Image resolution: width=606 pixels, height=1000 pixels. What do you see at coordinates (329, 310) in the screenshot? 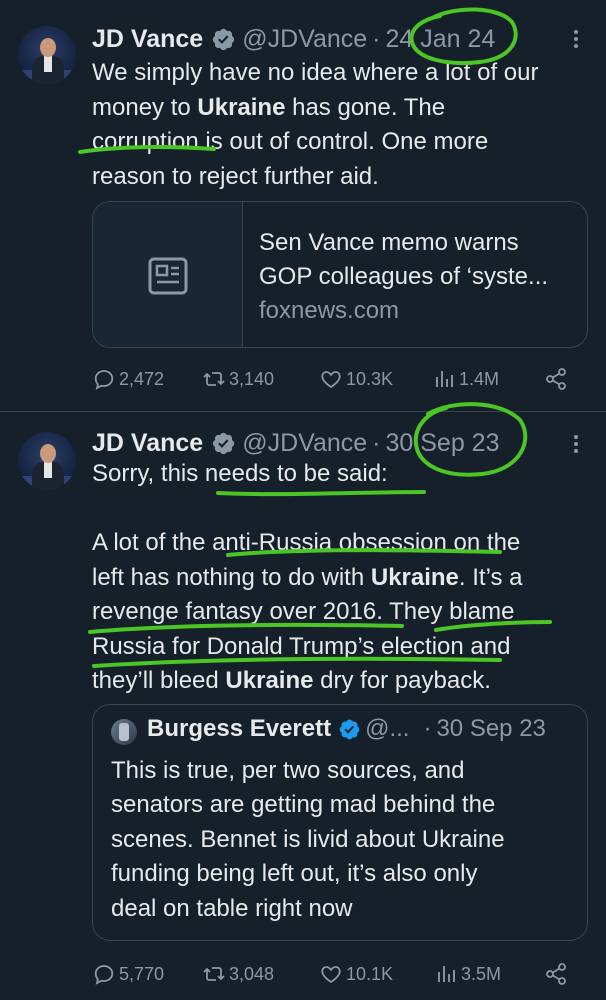
I see `card-domain: foxnews.com` at bounding box center [329, 310].